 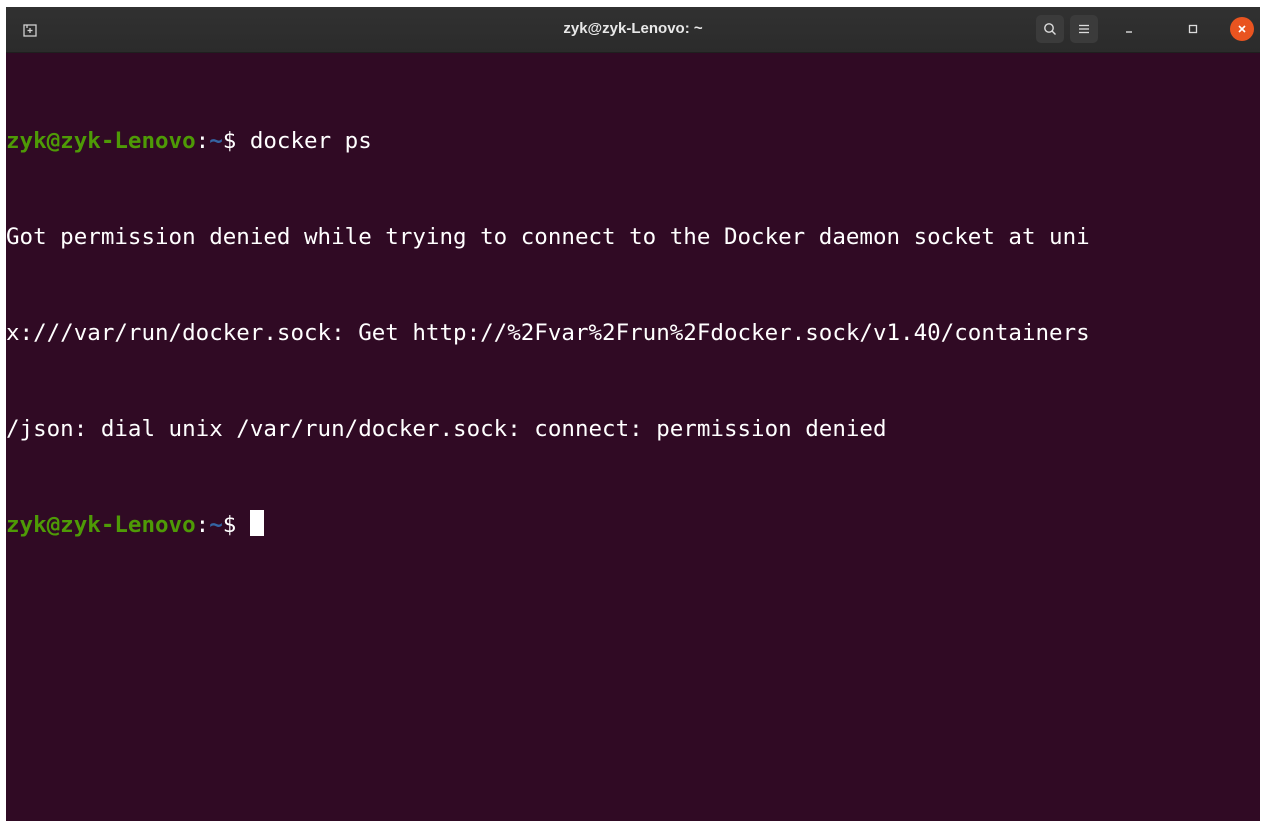 What do you see at coordinates (633, 141) in the screenshot?
I see `command-line: zyk@zyk-Lenovo:~$ docker ps` at bounding box center [633, 141].